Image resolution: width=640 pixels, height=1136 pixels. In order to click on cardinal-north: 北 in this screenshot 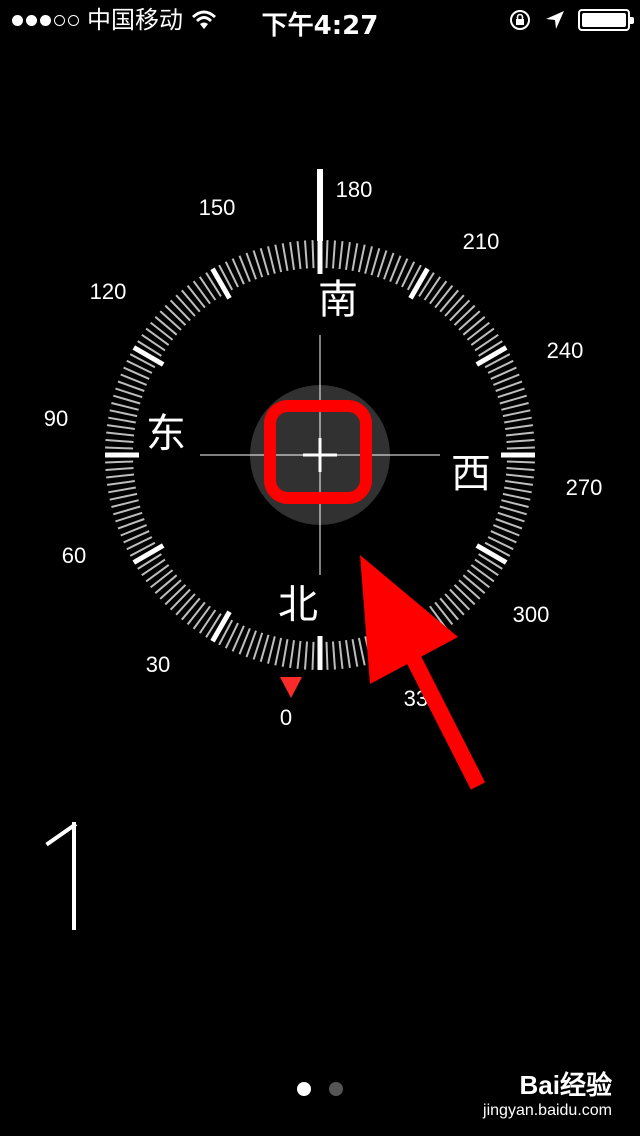, I will do `click(298, 605)`.